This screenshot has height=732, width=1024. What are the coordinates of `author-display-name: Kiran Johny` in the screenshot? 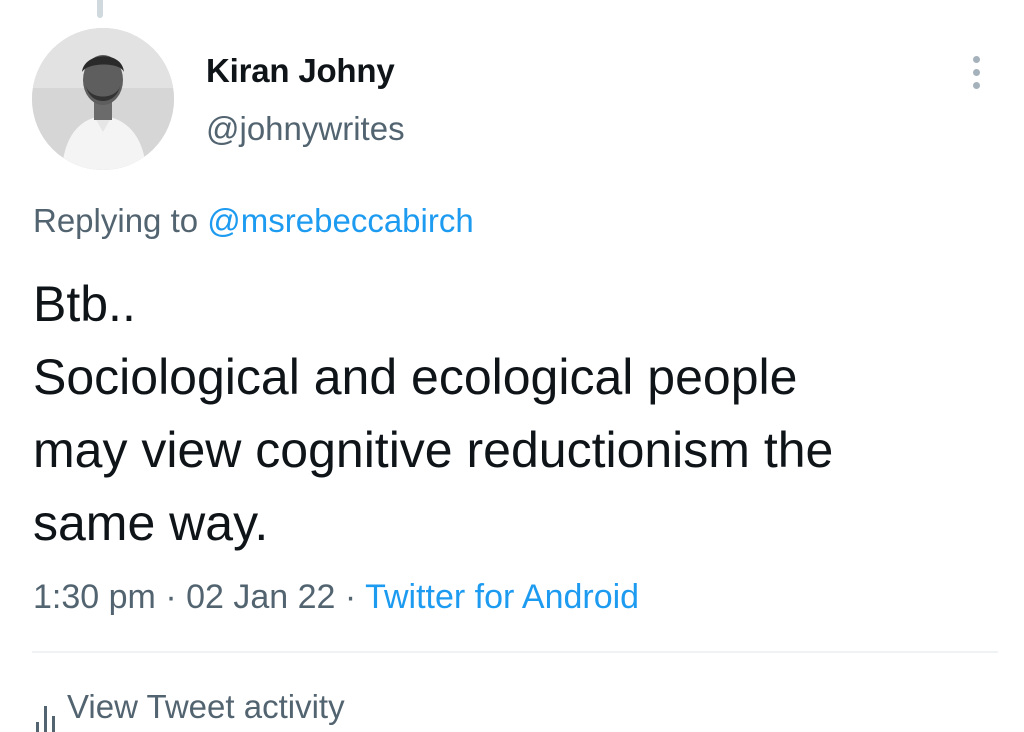 It's located at (300, 71).